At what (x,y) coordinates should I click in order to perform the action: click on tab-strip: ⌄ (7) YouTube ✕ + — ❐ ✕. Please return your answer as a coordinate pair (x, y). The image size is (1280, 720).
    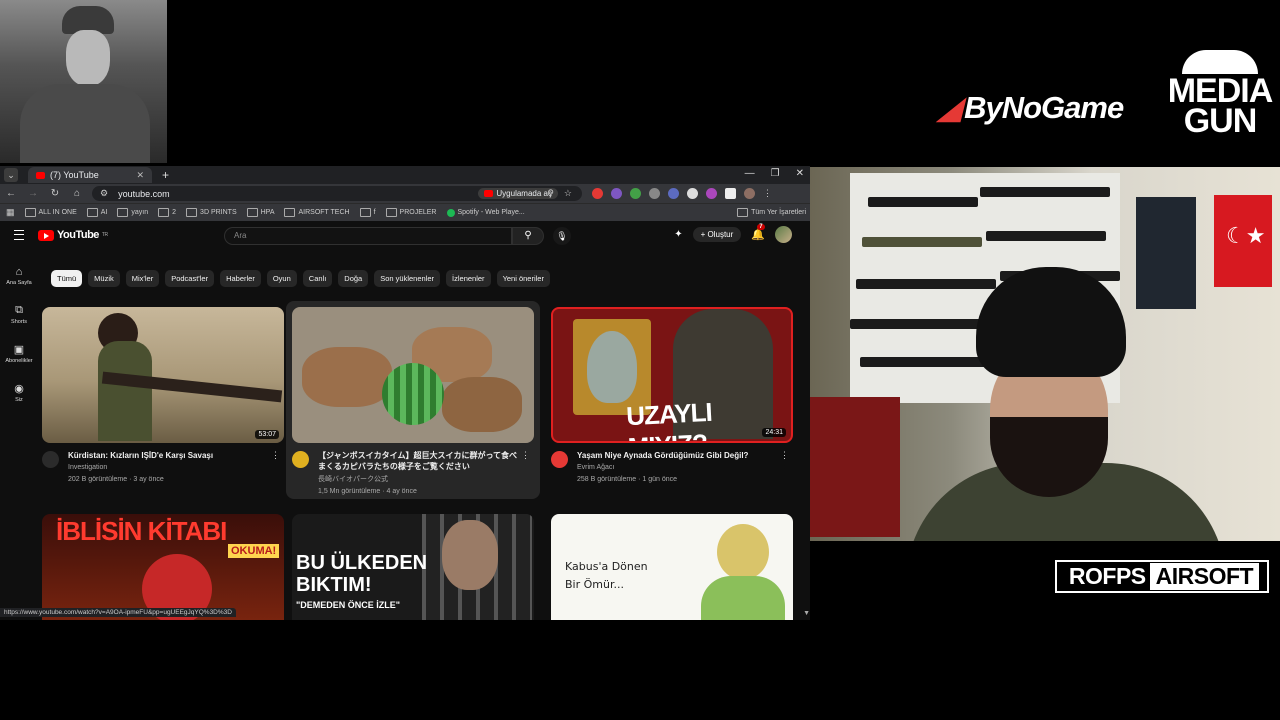
    Looking at the image, I should click on (405, 175).